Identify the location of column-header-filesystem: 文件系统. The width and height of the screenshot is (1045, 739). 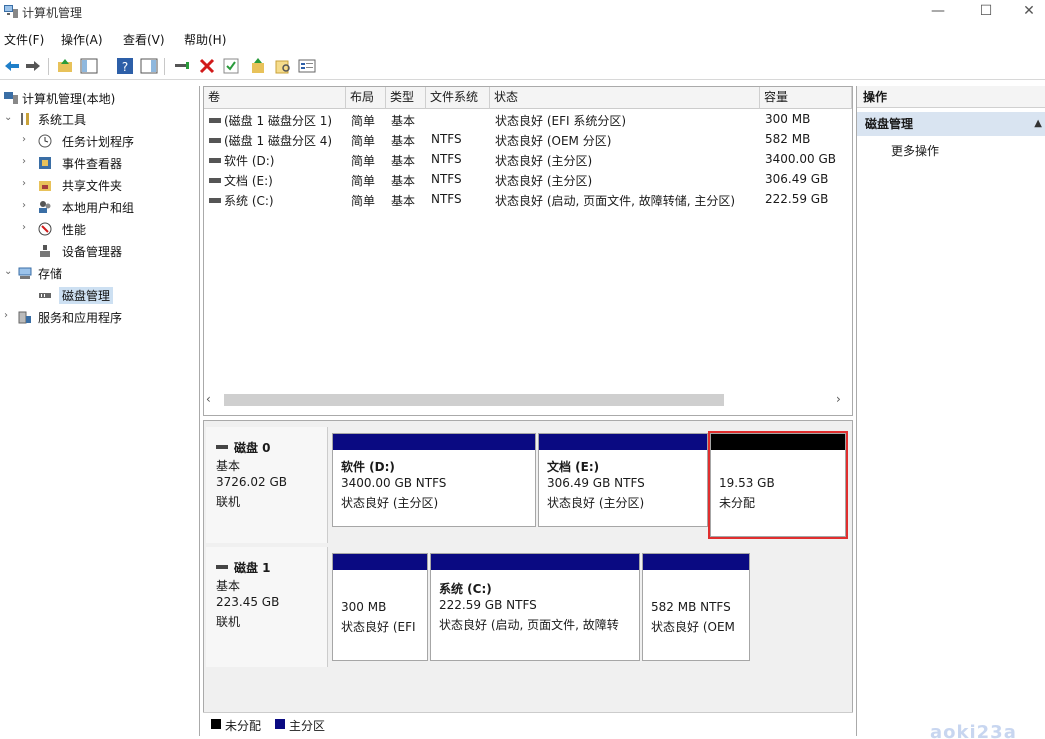
(458, 98).